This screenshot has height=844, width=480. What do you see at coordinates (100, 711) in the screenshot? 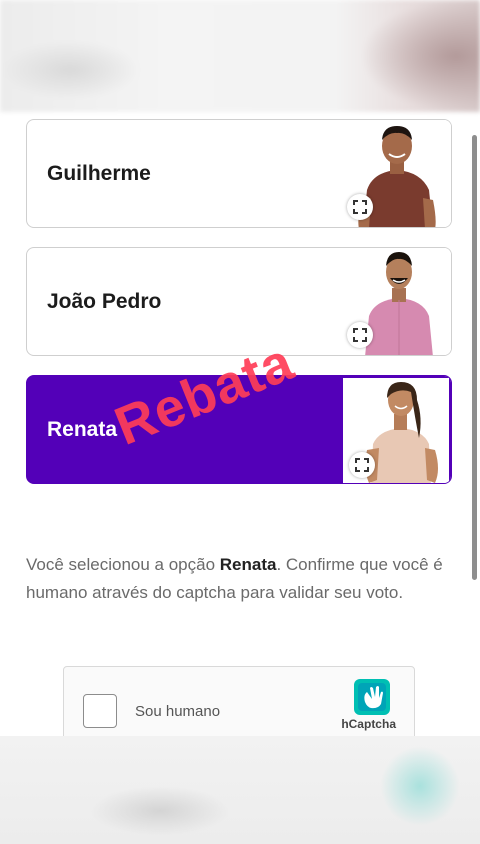
I see `captcha-checkbox` at bounding box center [100, 711].